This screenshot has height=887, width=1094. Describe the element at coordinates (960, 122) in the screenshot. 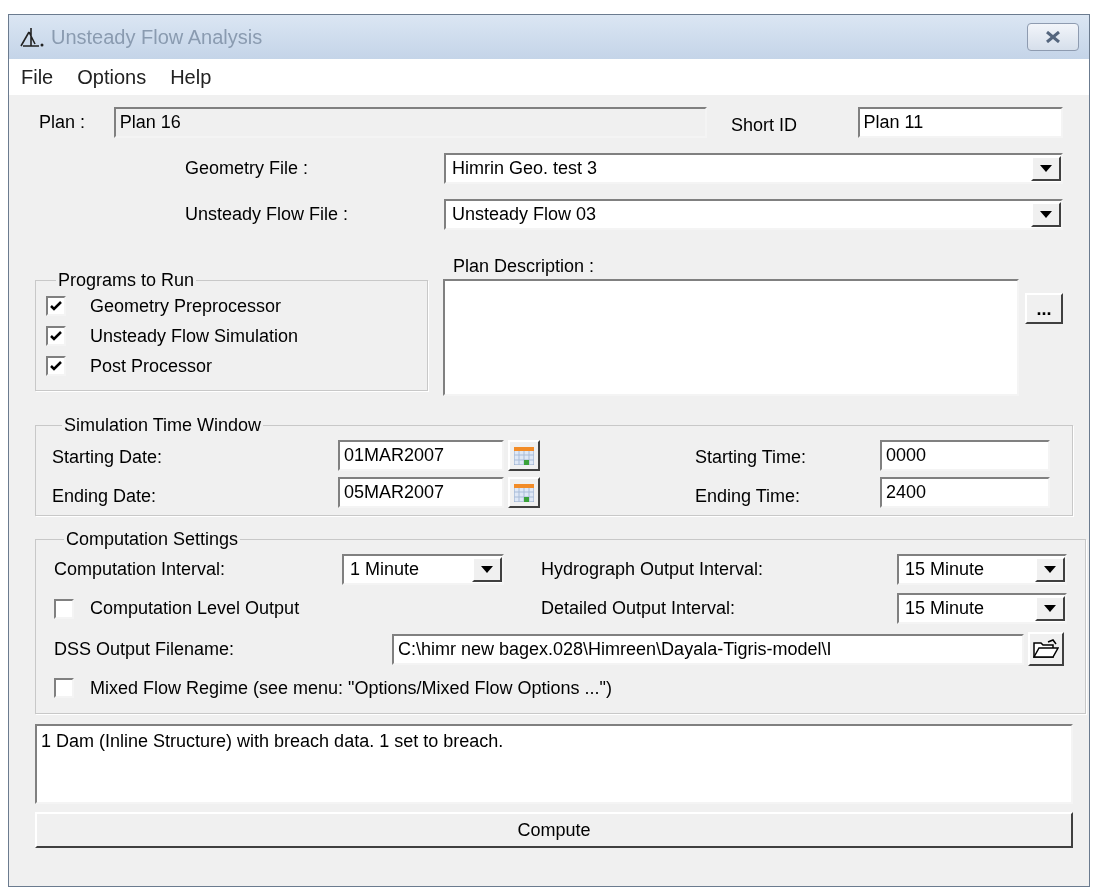

I see `text-field: Plan 11` at that location.